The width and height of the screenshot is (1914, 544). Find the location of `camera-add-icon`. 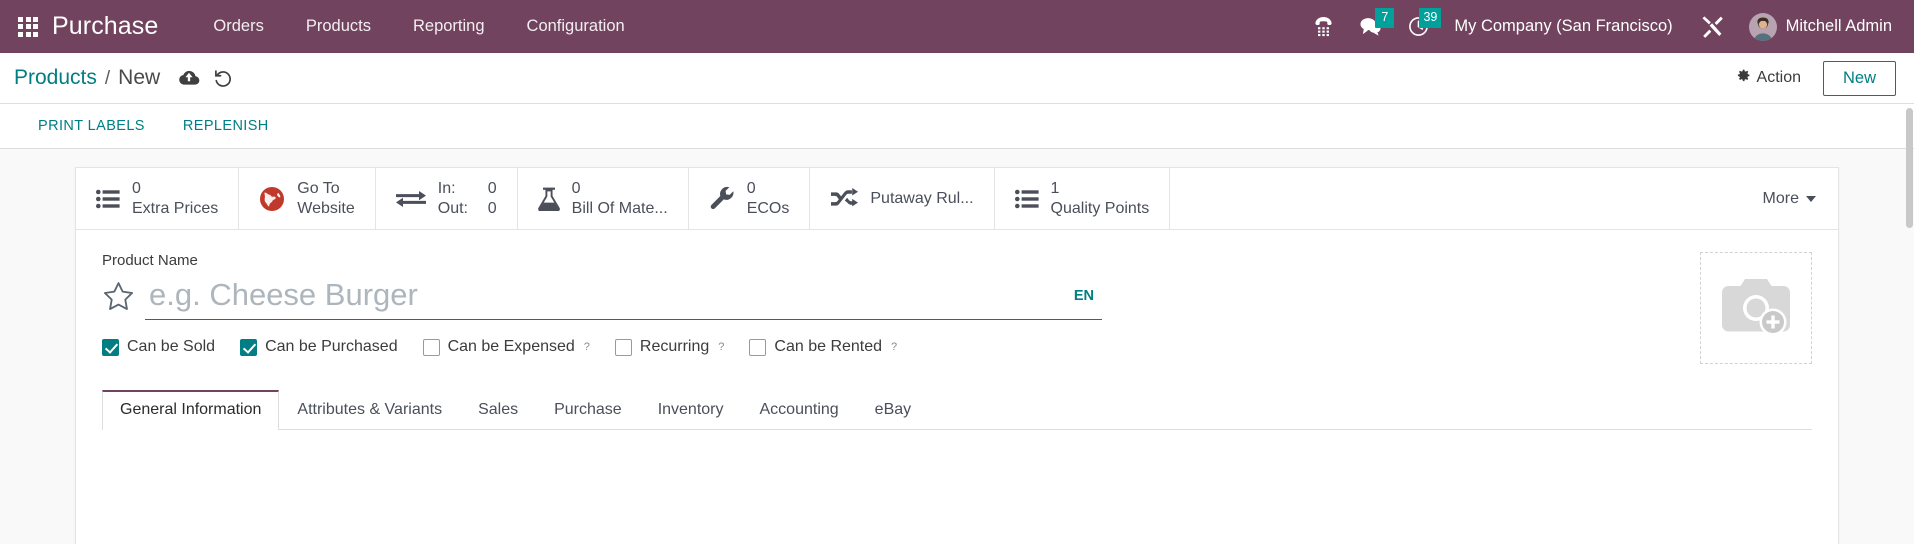

camera-add-icon is located at coordinates (1756, 308).